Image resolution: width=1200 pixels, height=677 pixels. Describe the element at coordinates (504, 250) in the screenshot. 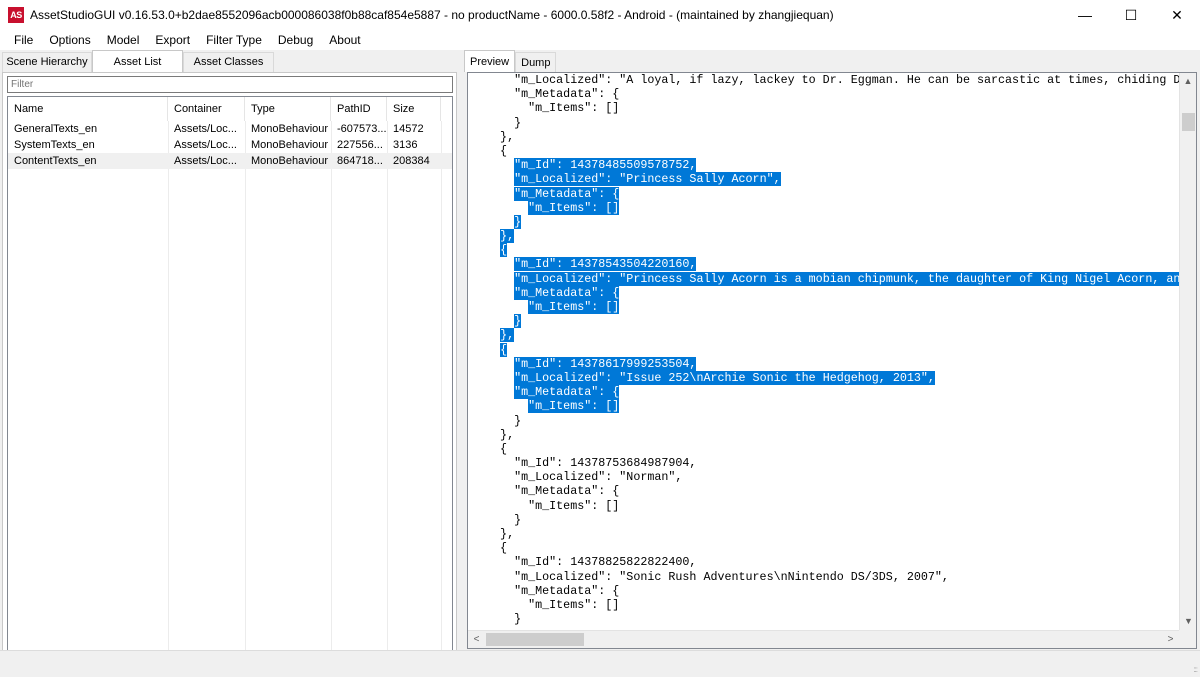

I see `selected-text: {` at that location.